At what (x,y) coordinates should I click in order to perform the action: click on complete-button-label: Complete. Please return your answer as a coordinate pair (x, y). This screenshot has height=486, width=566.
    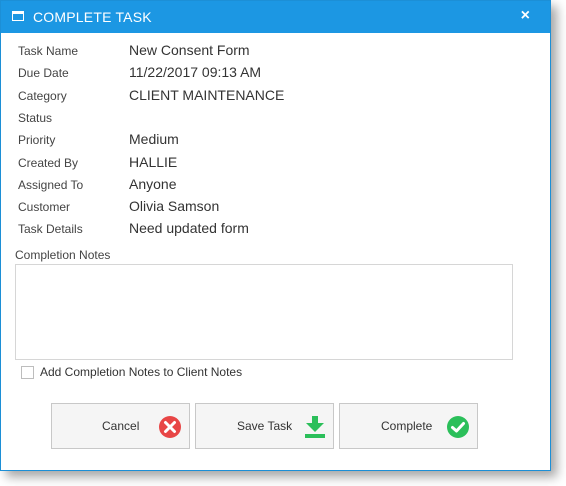
    Looking at the image, I should click on (407, 426).